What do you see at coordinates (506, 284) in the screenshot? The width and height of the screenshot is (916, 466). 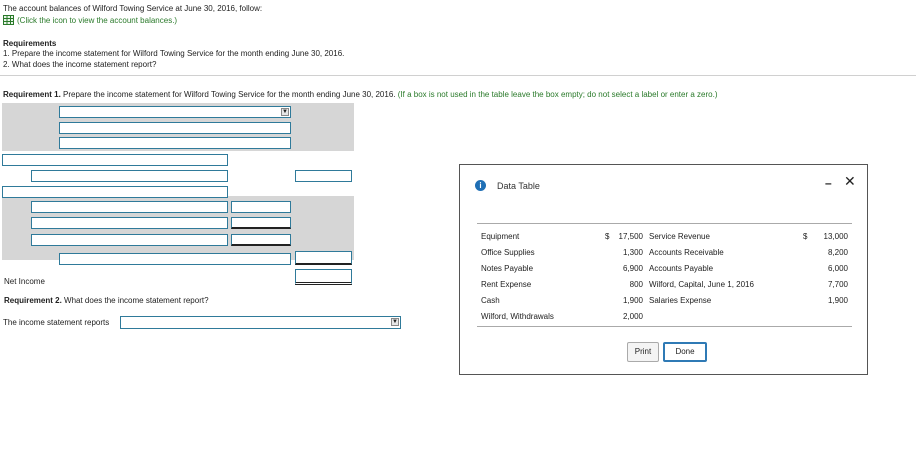 I see `table-cell-left-name: Rent Expense` at bounding box center [506, 284].